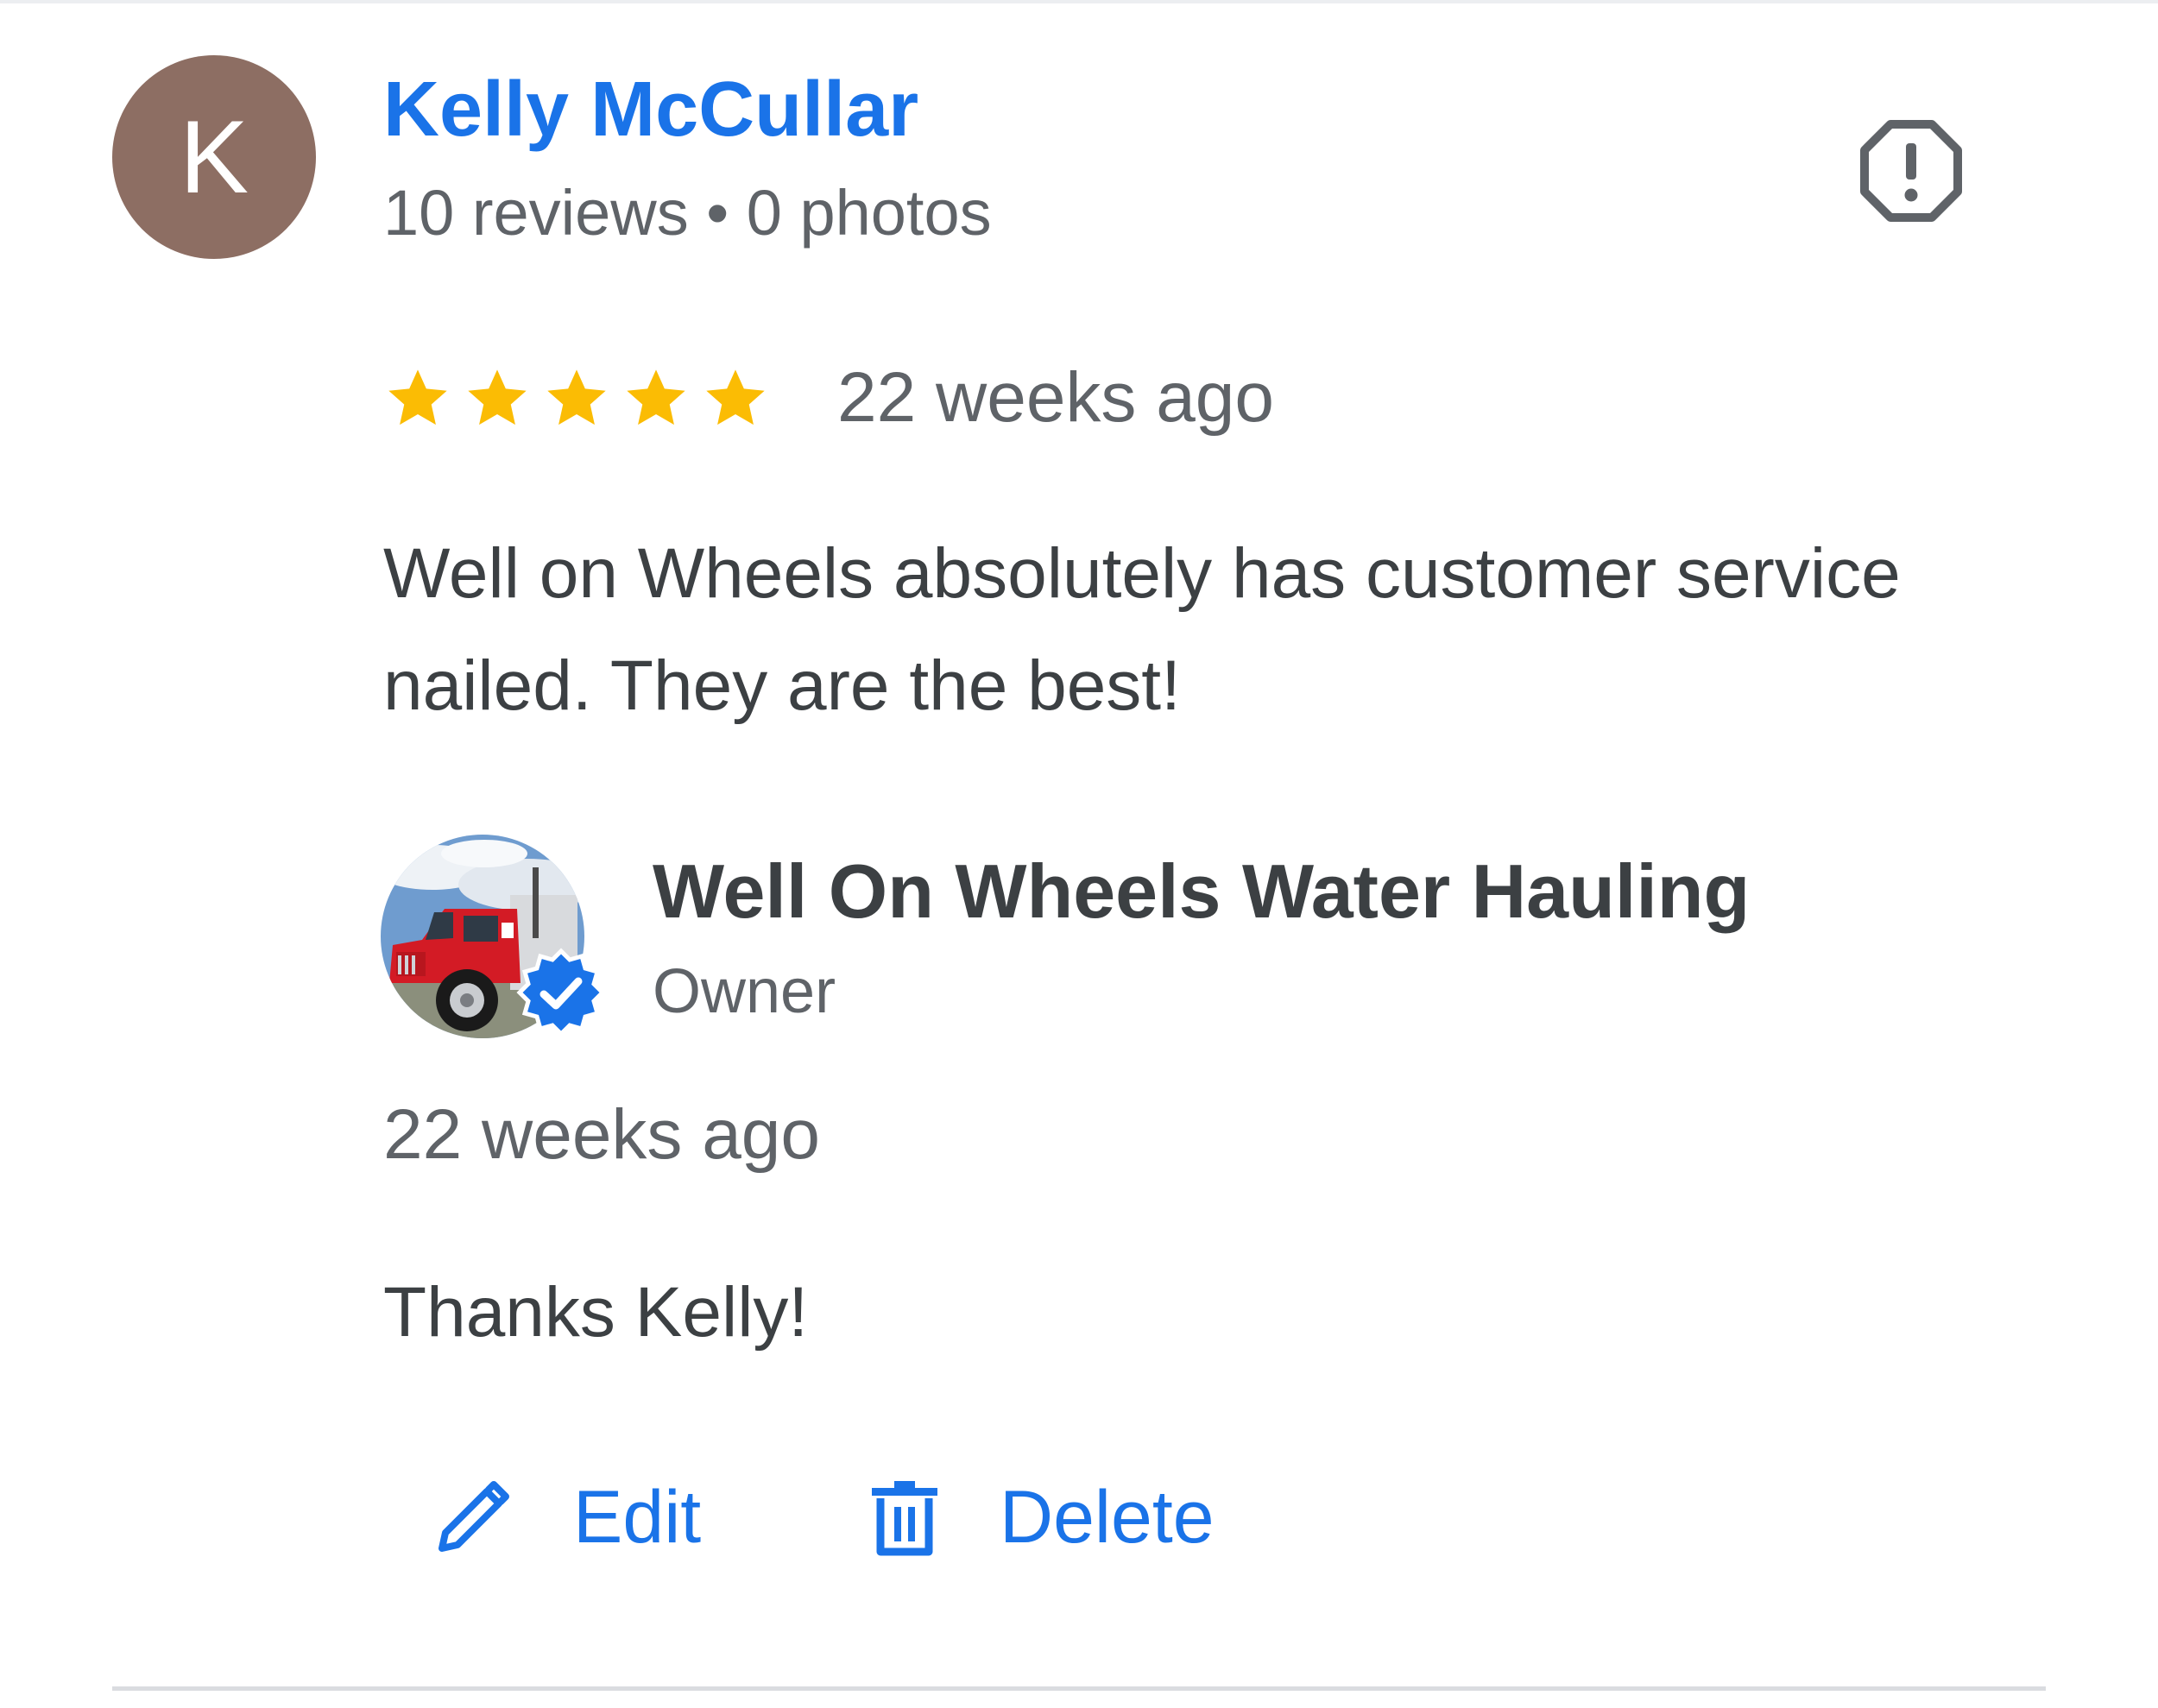 This screenshot has width=2158, height=1708. What do you see at coordinates (1079, 1) in the screenshot?
I see `top-divider` at bounding box center [1079, 1].